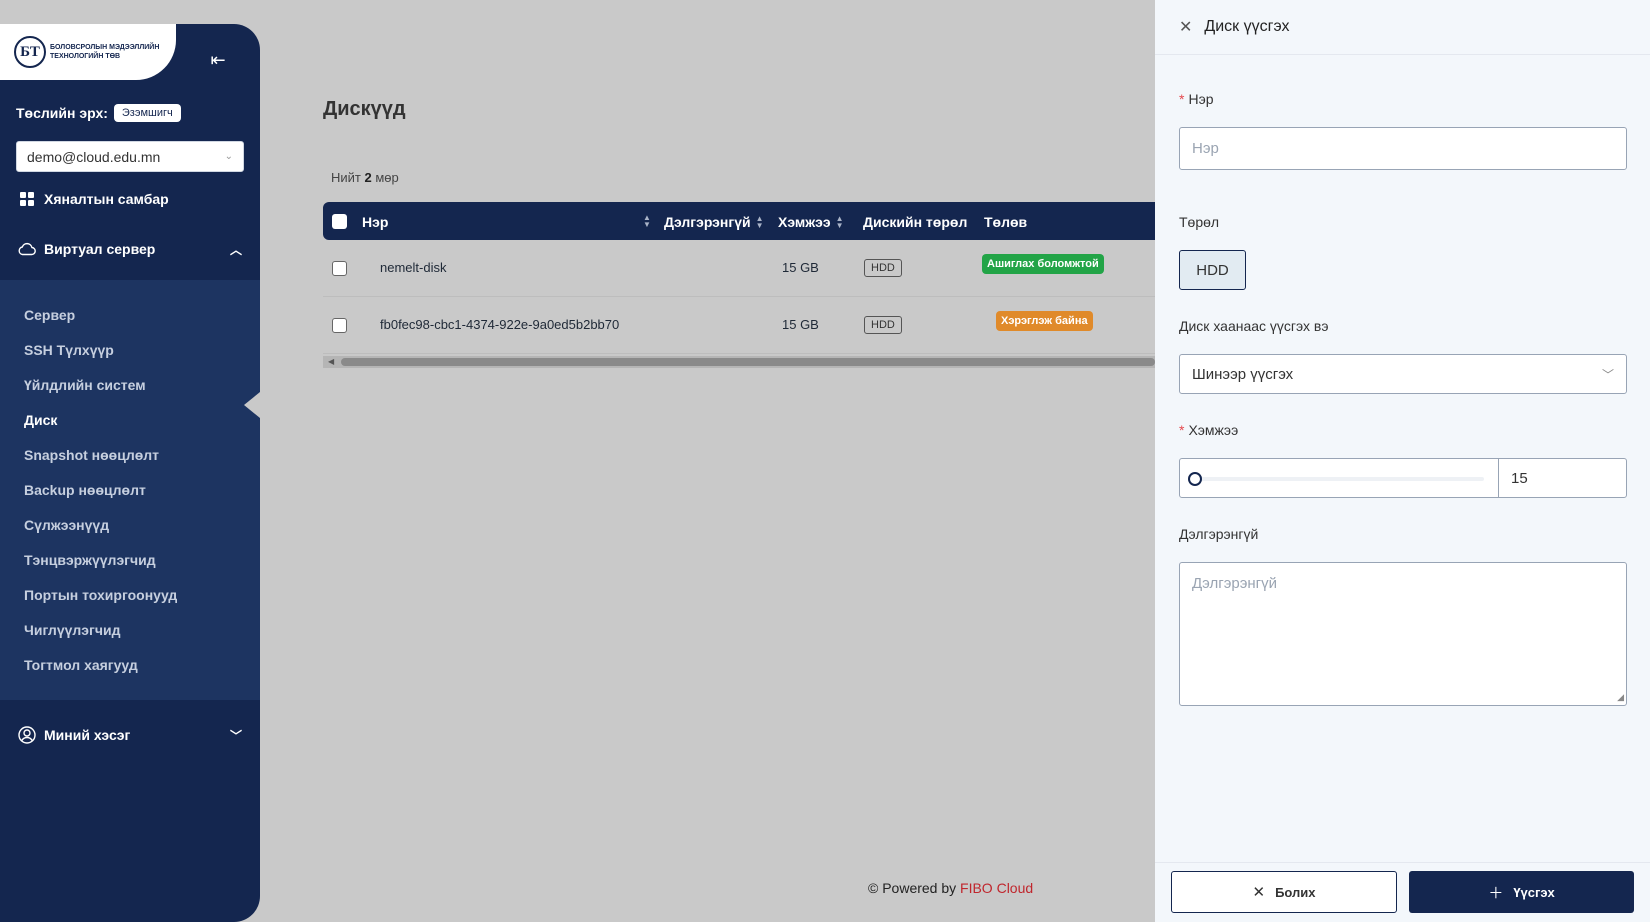  What do you see at coordinates (100, 595) in the screenshot?
I see `sidebar-item-ports: Портын тохиргоонууд` at bounding box center [100, 595].